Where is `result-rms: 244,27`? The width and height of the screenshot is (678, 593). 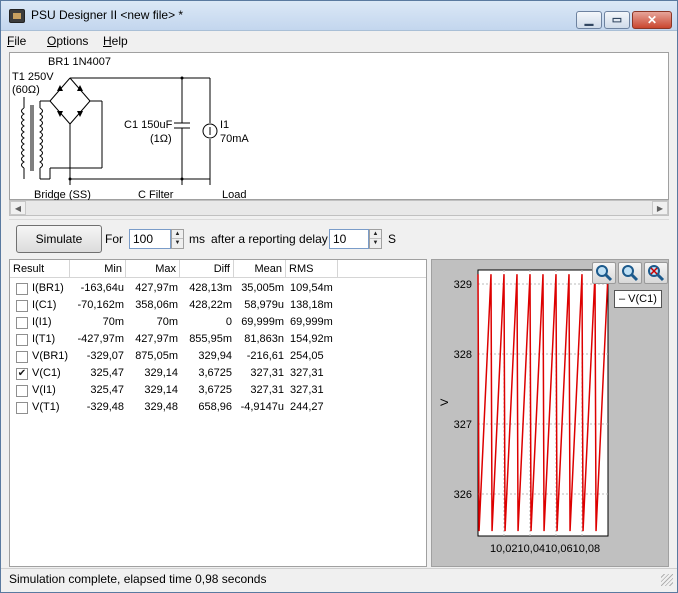
result-rms: 244,27 is located at coordinates (307, 407).